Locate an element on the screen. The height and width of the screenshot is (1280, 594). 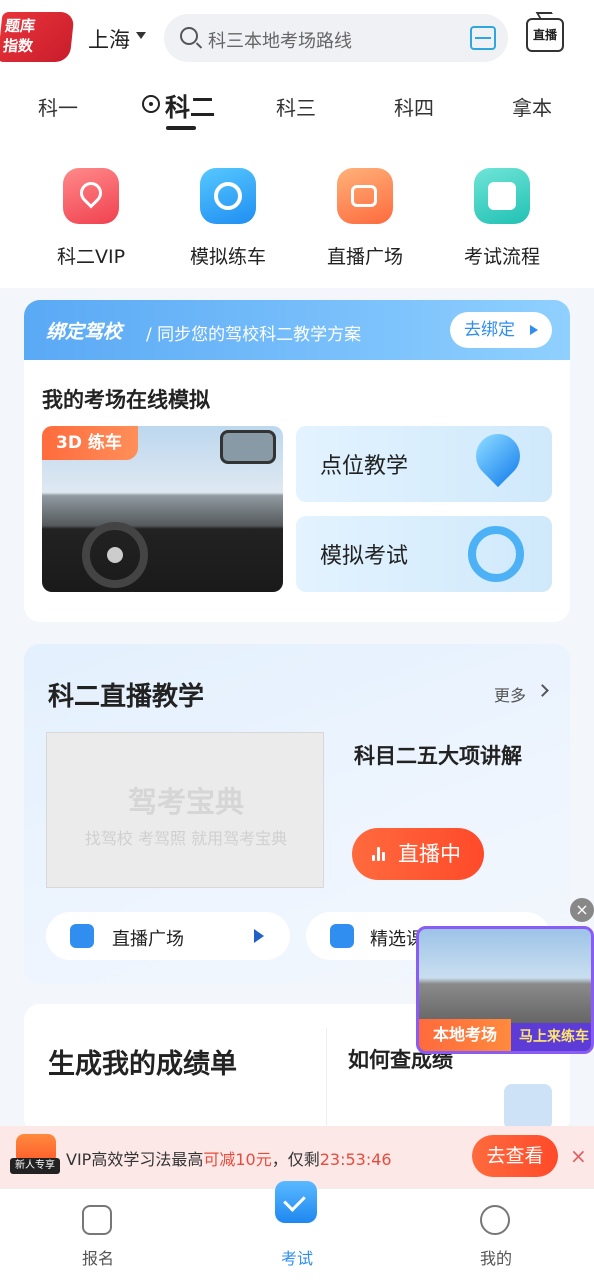
promo-discount: 可减10元 is located at coordinates (237, 1159).